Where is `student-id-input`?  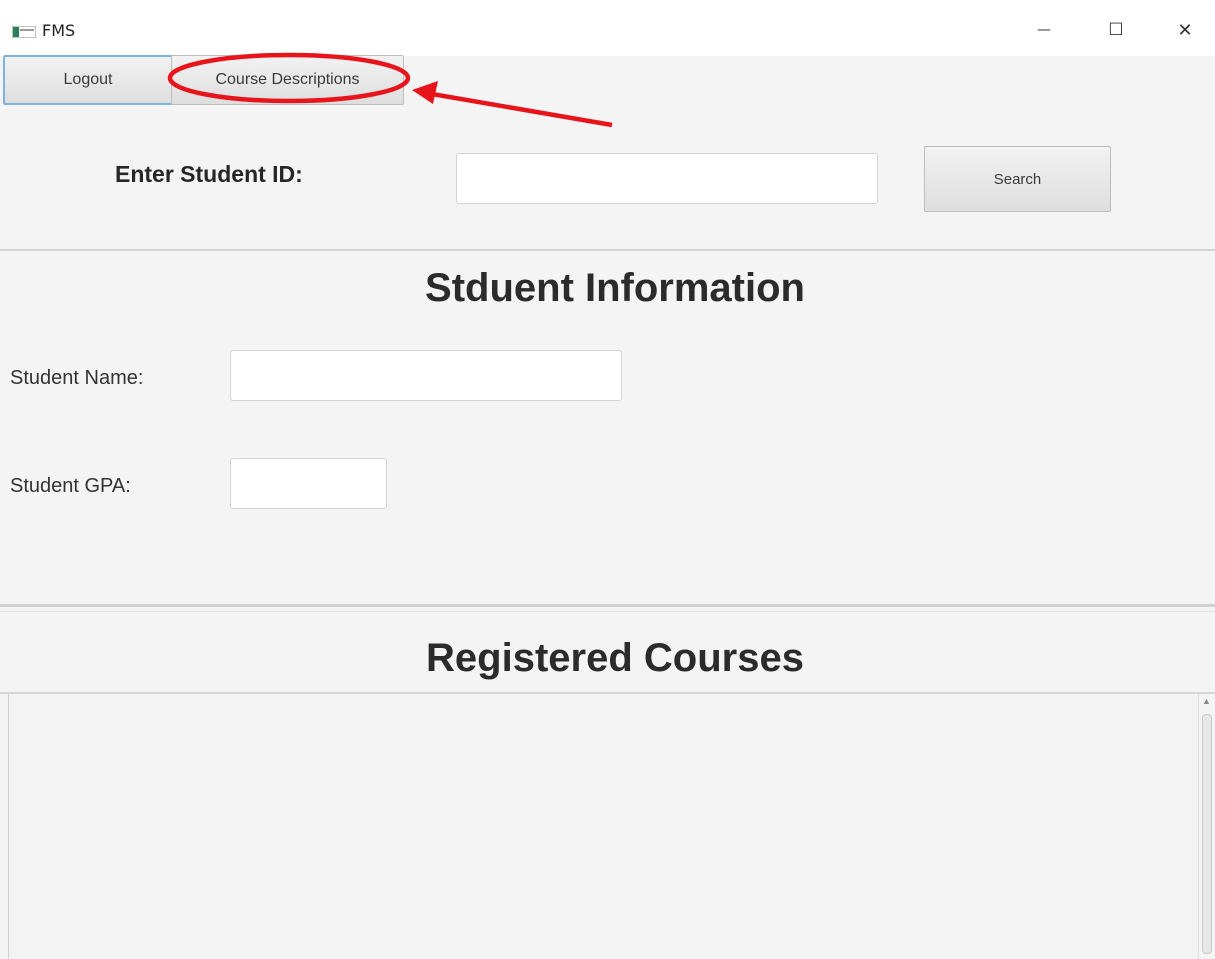 student-id-input is located at coordinates (667, 178).